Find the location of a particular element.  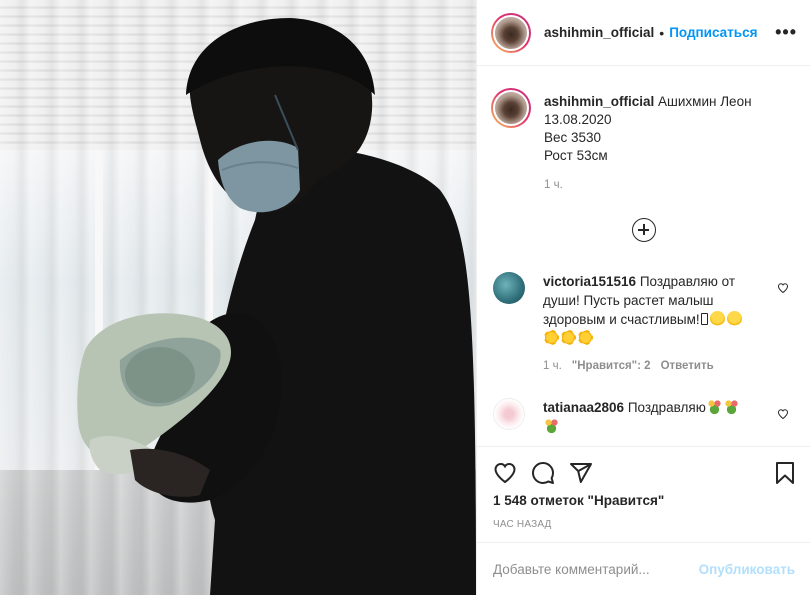

avatar is located at coordinates (511, 32).